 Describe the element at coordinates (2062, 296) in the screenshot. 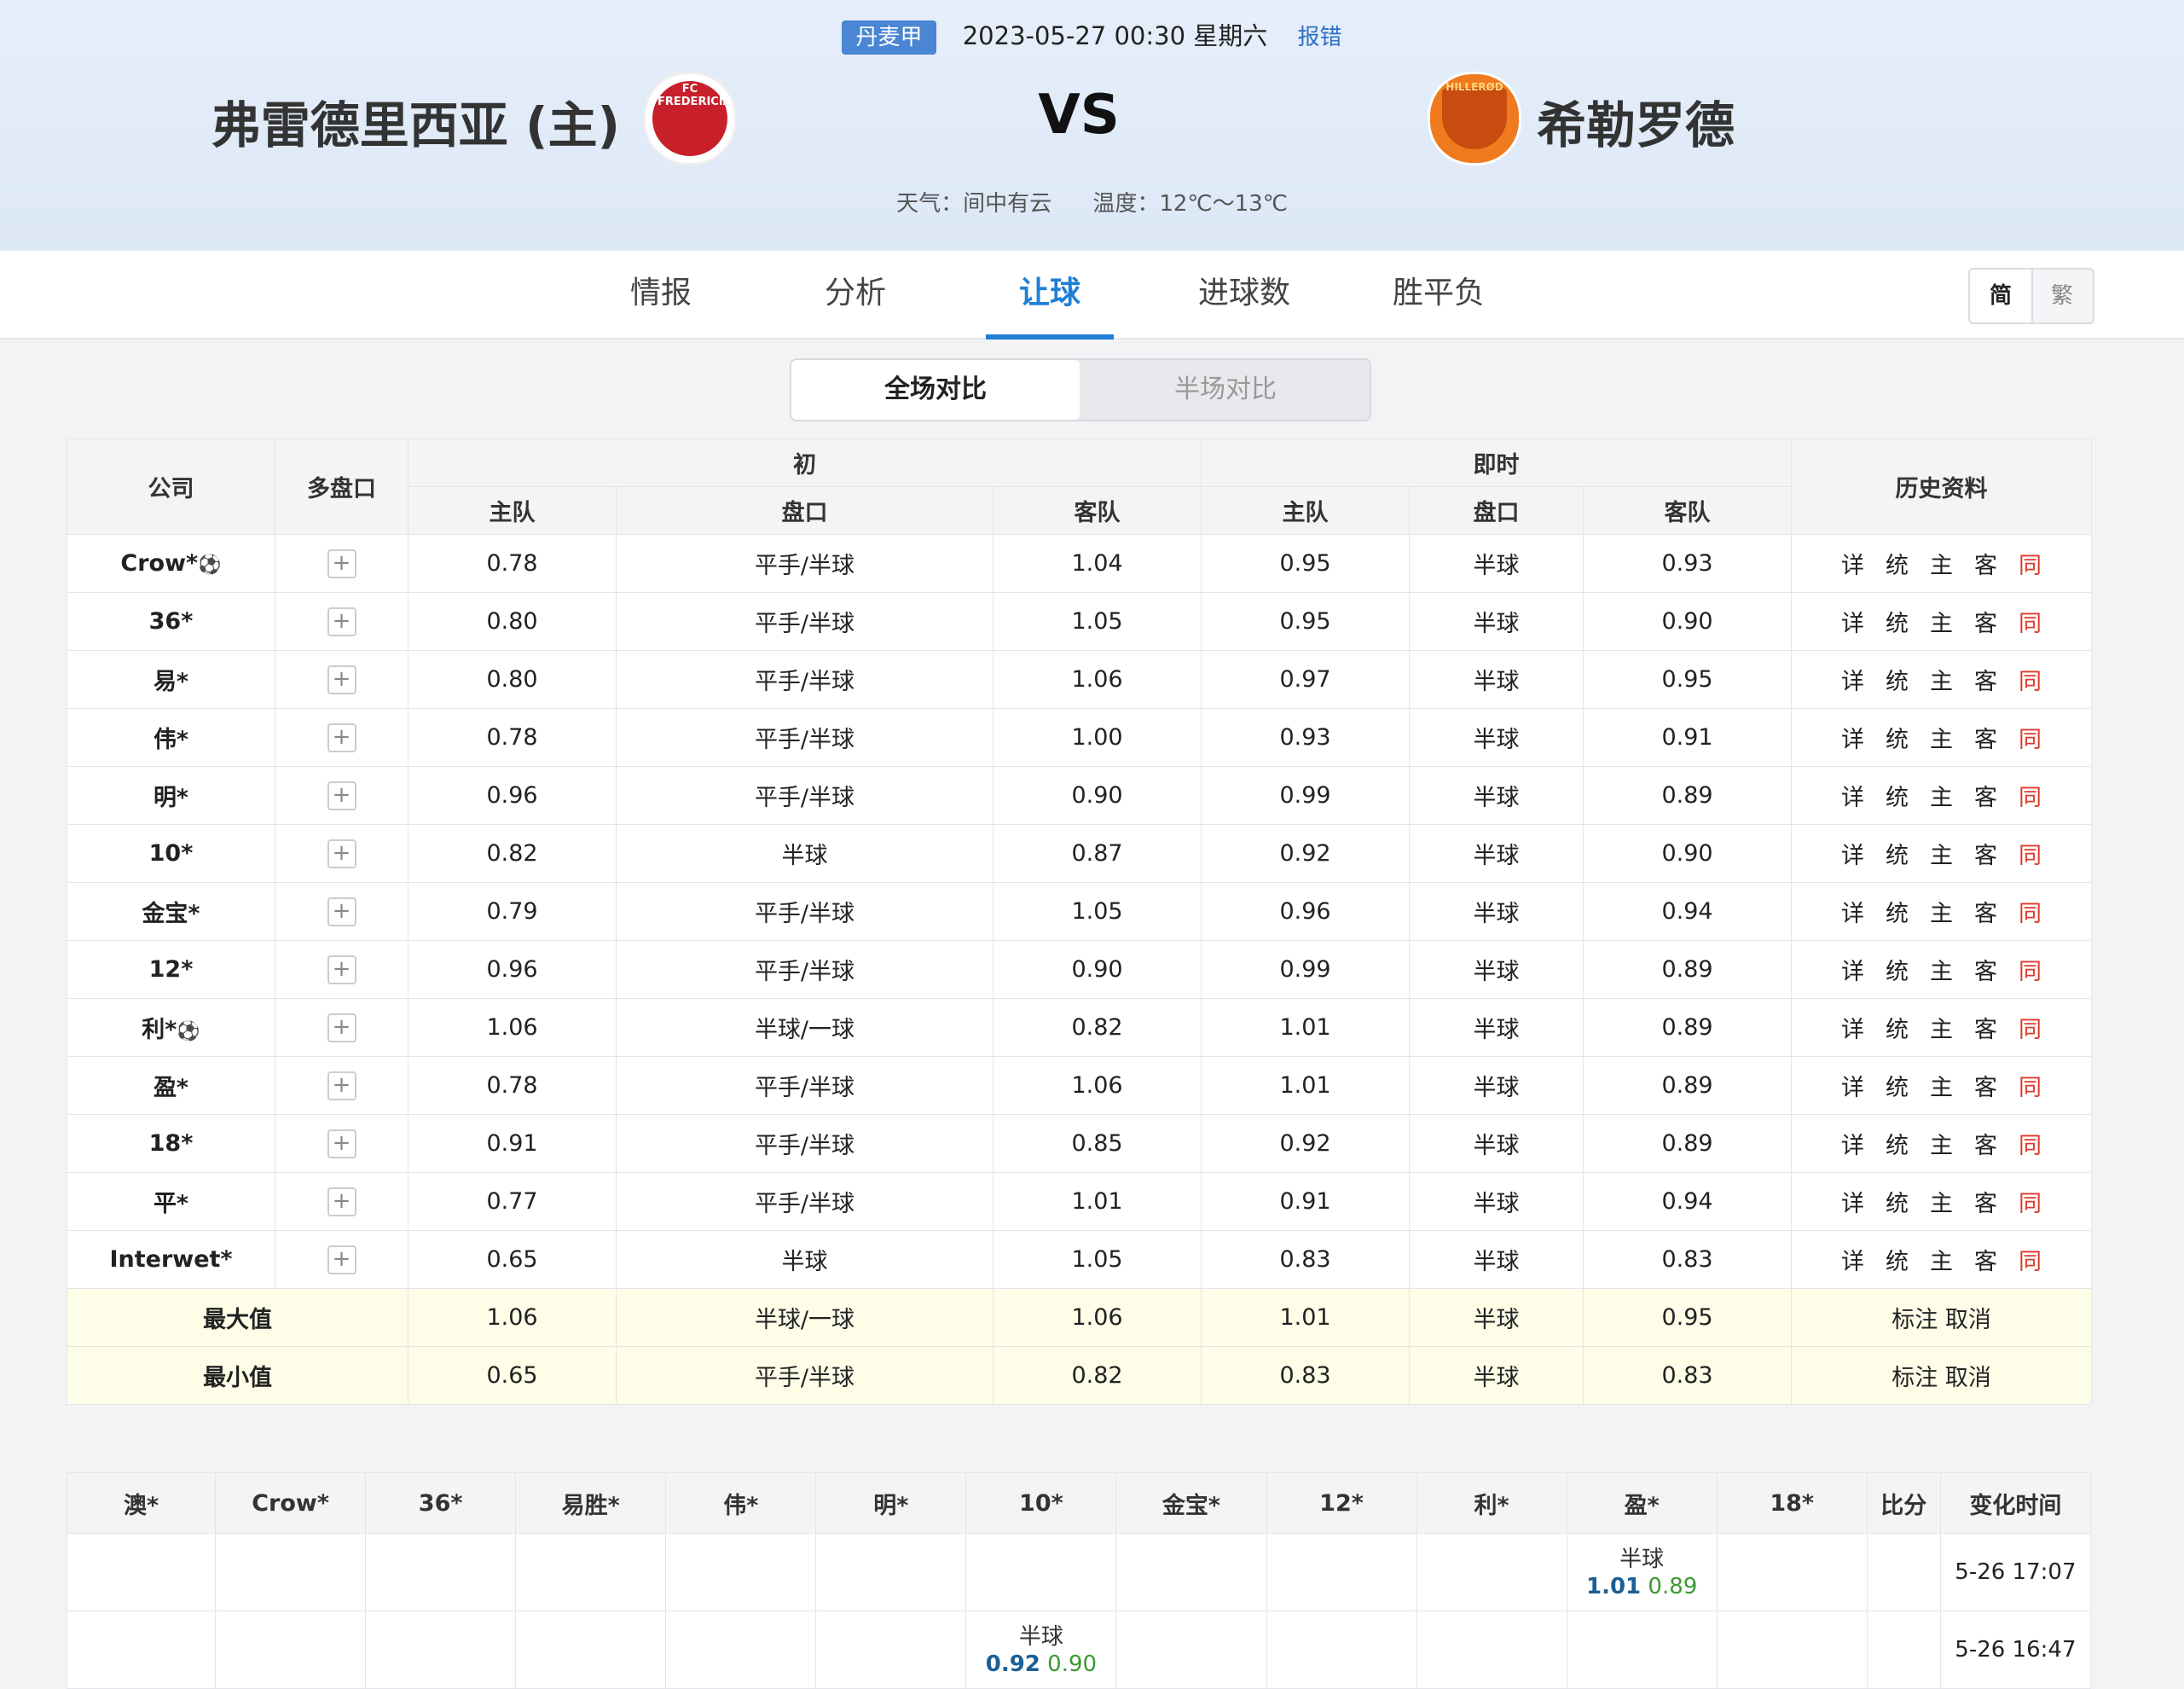

I see `traditional-button: 繁` at that location.